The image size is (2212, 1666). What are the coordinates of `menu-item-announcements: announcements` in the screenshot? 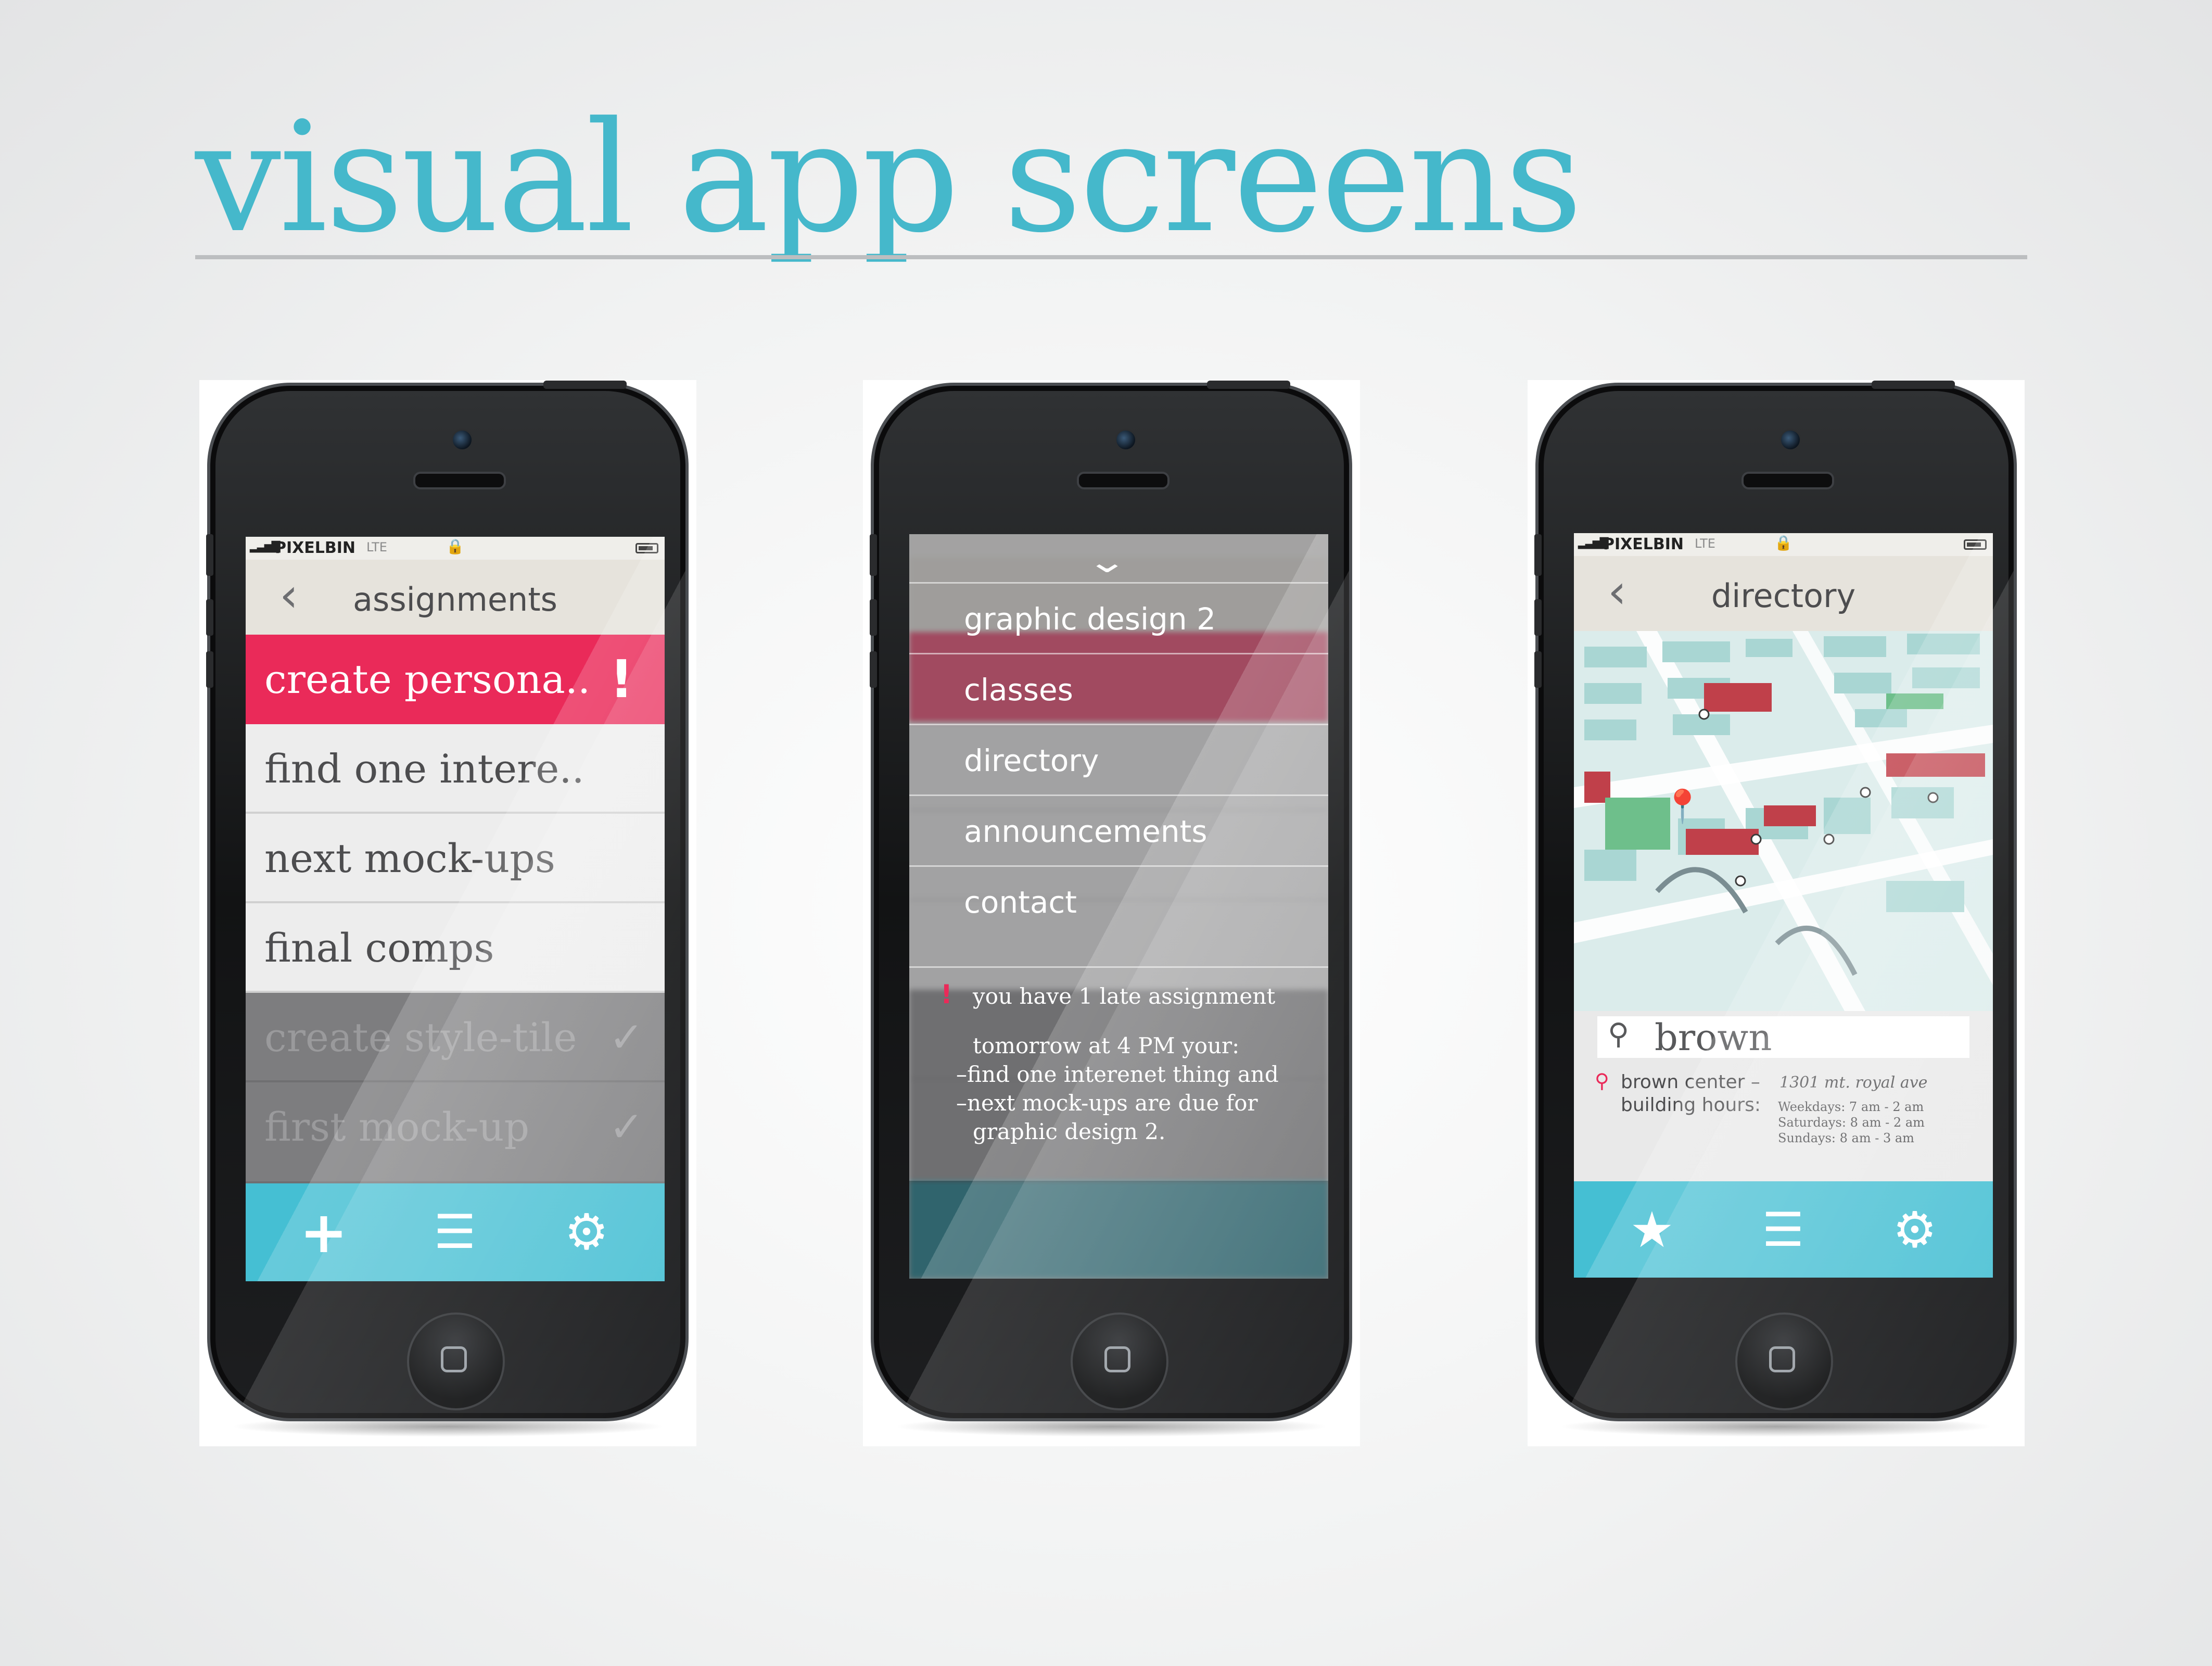 It's located at (1118, 829).